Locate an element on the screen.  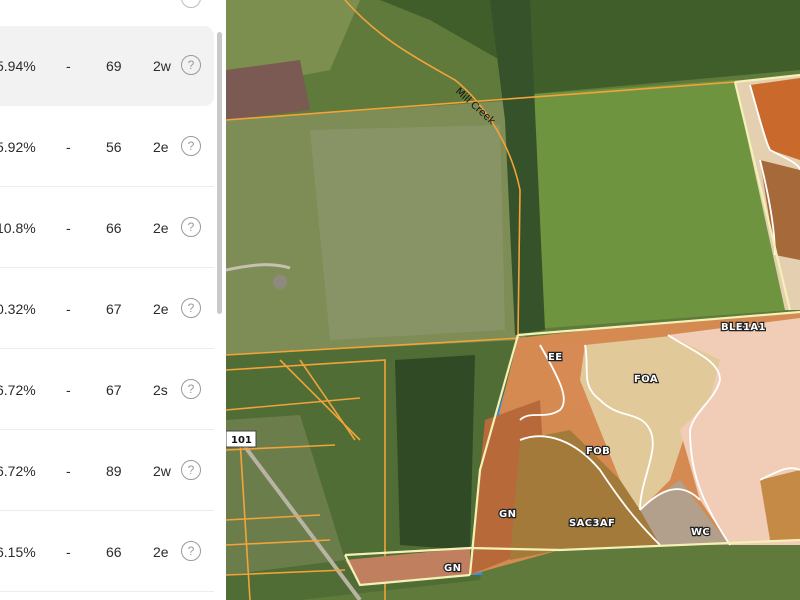
table-row: 5.94% - 69 2w ? is located at coordinates (107, 66).